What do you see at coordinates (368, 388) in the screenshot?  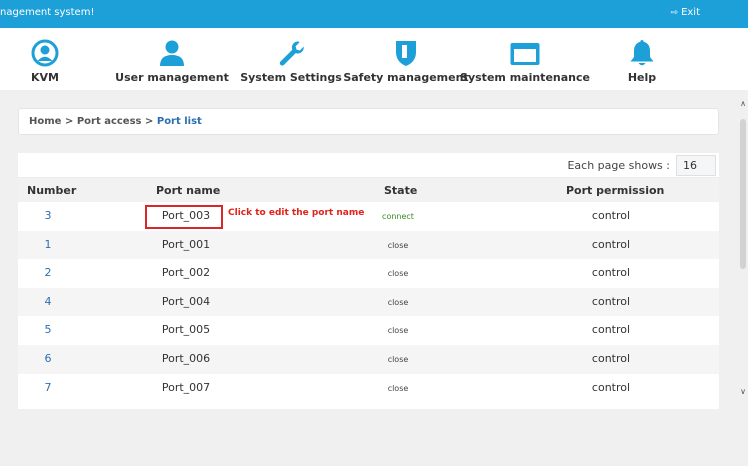 I see `table-row: 7 Port_007 close control` at bounding box center [368, 388].